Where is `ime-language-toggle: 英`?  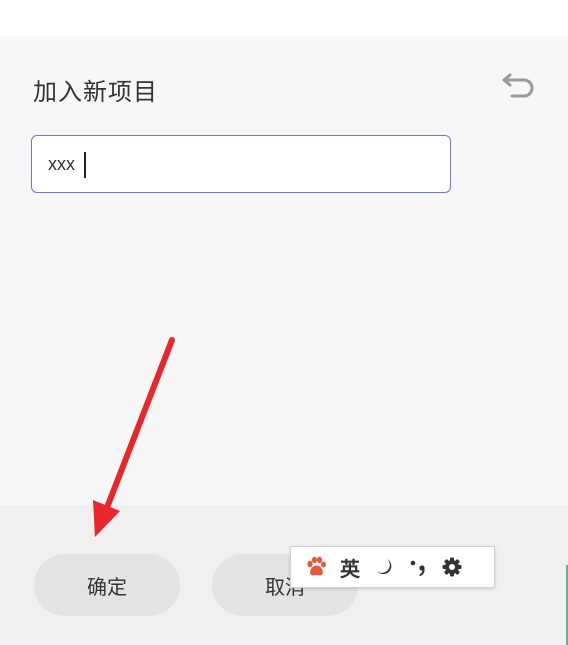
ime-language-toggle: 英 is located at coordinates (350, 567).